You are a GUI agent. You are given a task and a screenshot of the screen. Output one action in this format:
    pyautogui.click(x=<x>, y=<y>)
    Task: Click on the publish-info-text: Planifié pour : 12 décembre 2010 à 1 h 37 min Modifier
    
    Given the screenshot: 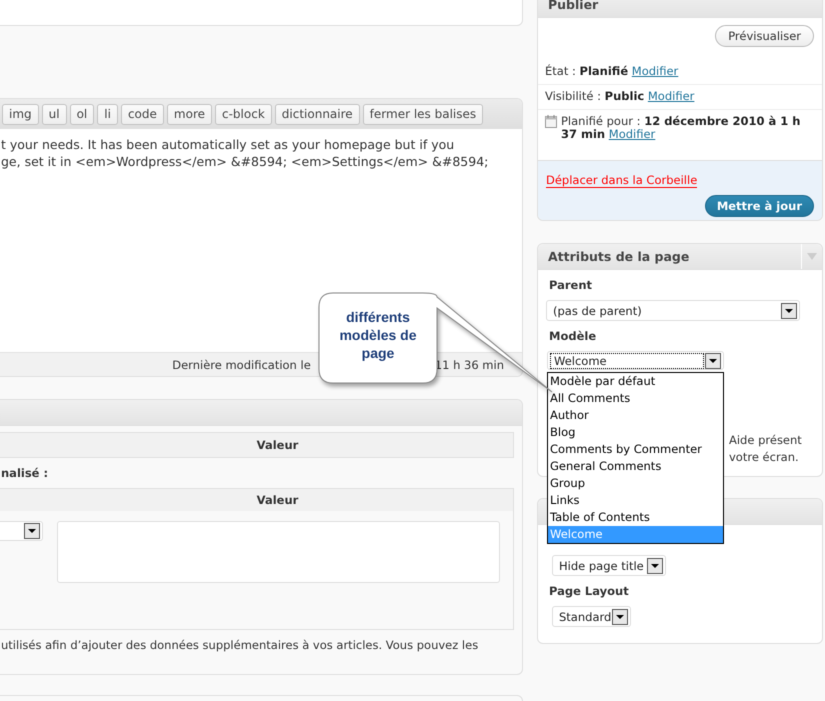 What is the action you would take?
    pyautogui.click(x=681, y=128)
    